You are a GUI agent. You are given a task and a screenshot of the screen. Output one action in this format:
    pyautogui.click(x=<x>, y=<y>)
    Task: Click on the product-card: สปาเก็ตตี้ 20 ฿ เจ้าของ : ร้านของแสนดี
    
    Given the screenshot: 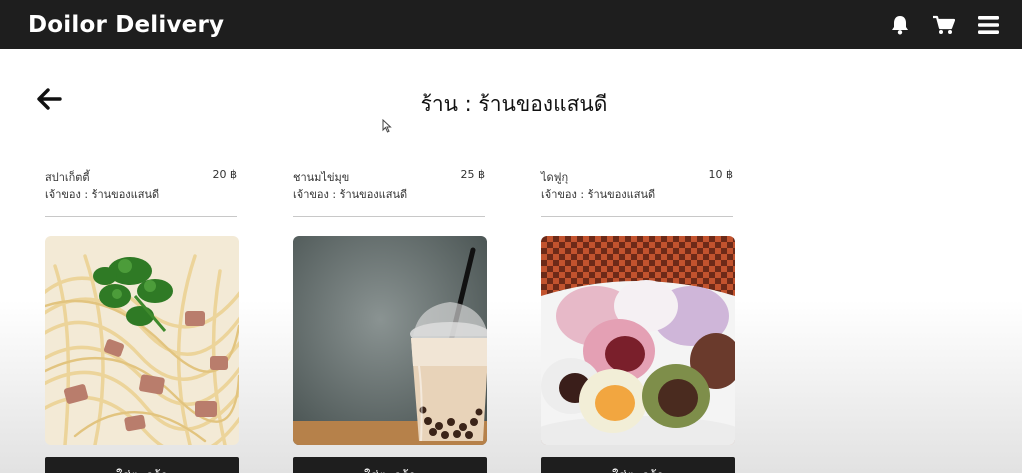 What is the action you would take?
    pyautogui.click(x=142, y=320)
    